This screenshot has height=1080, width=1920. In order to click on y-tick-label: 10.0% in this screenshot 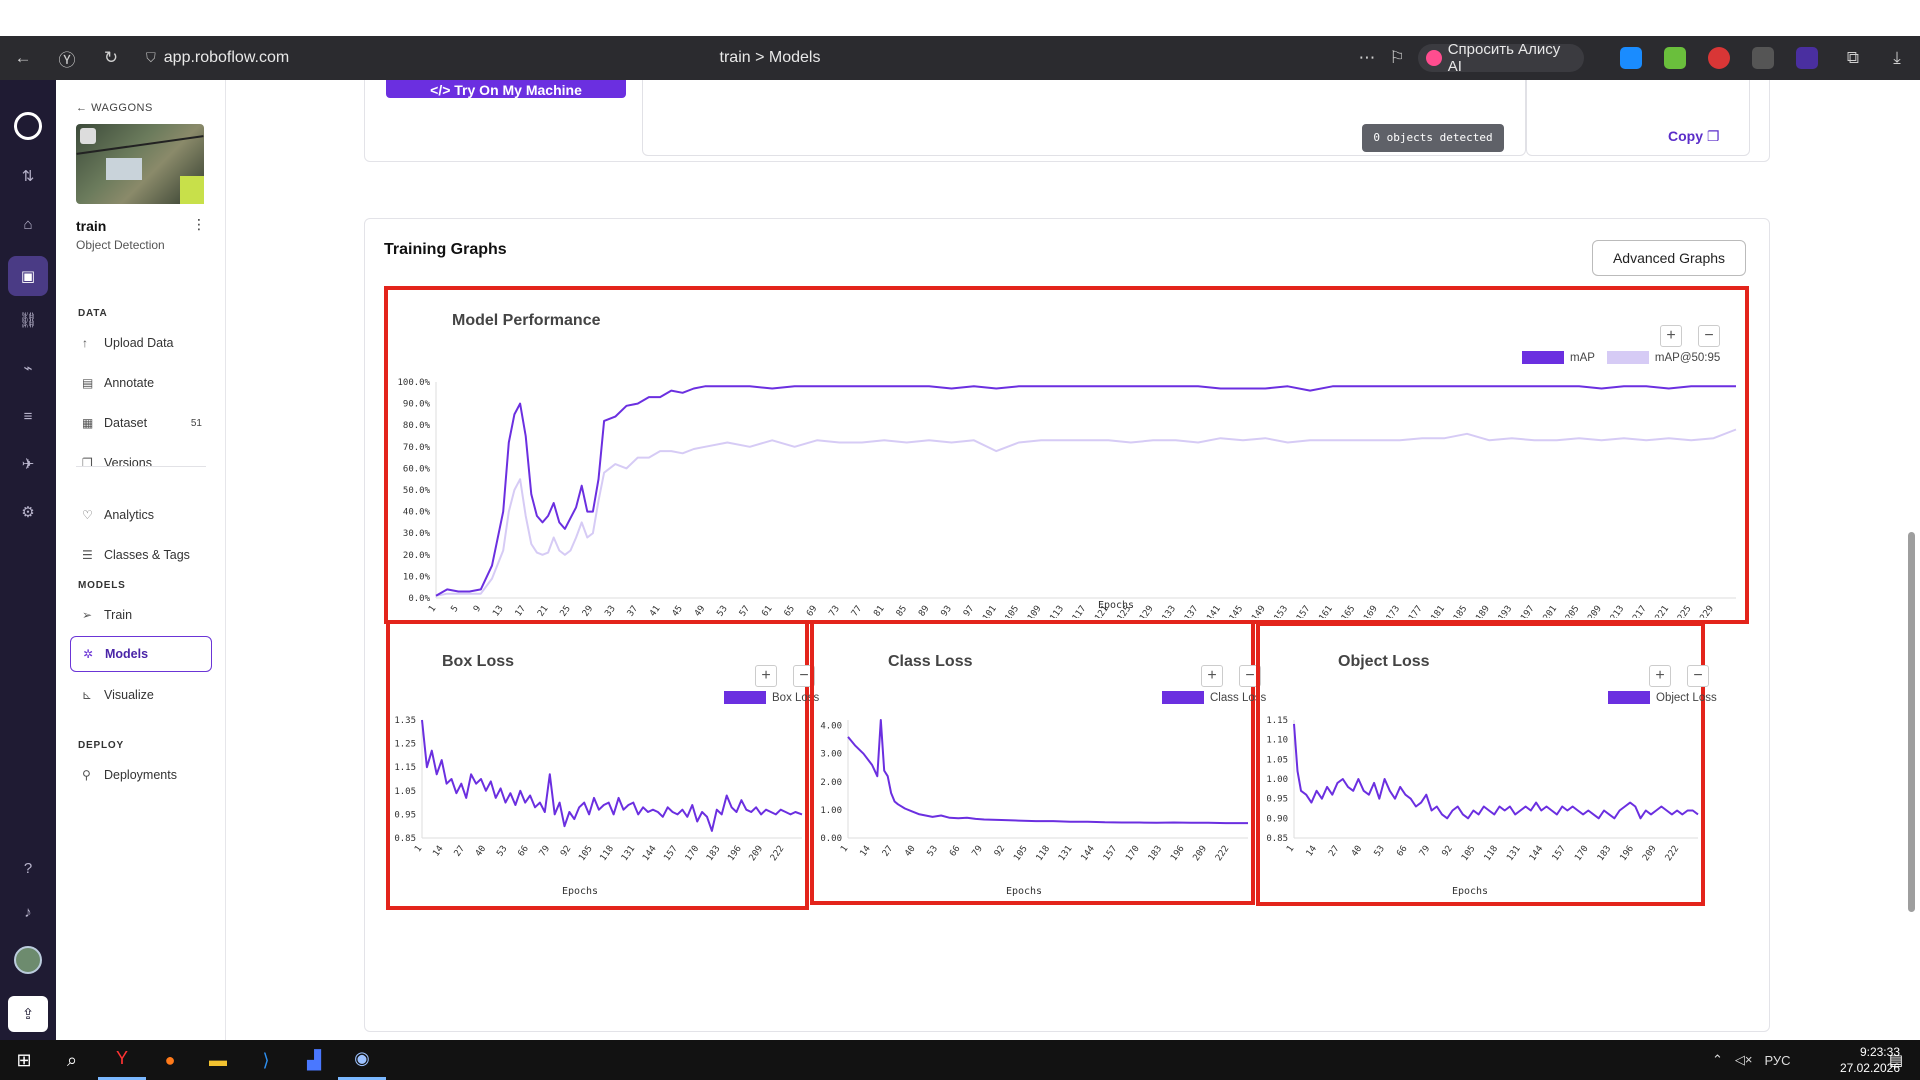, I will do `click(417, 577)`.